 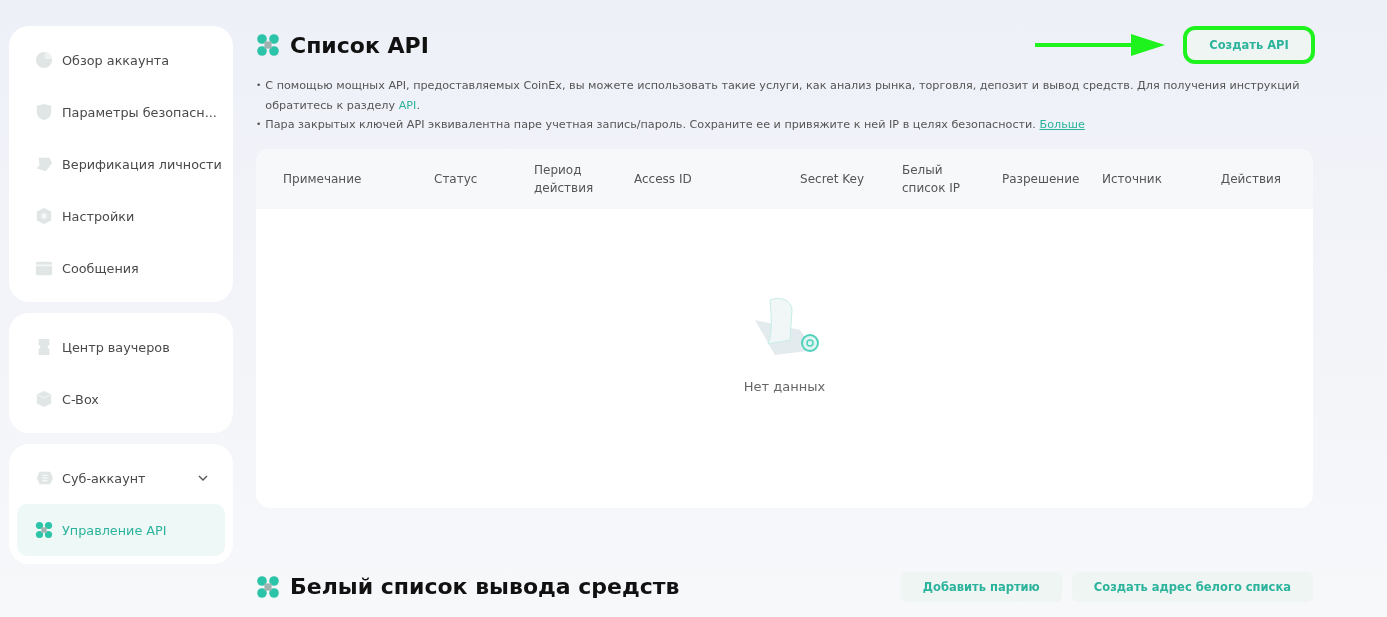 I want to click on sidebar-item: Сообщения, so click(x=121, y=268).